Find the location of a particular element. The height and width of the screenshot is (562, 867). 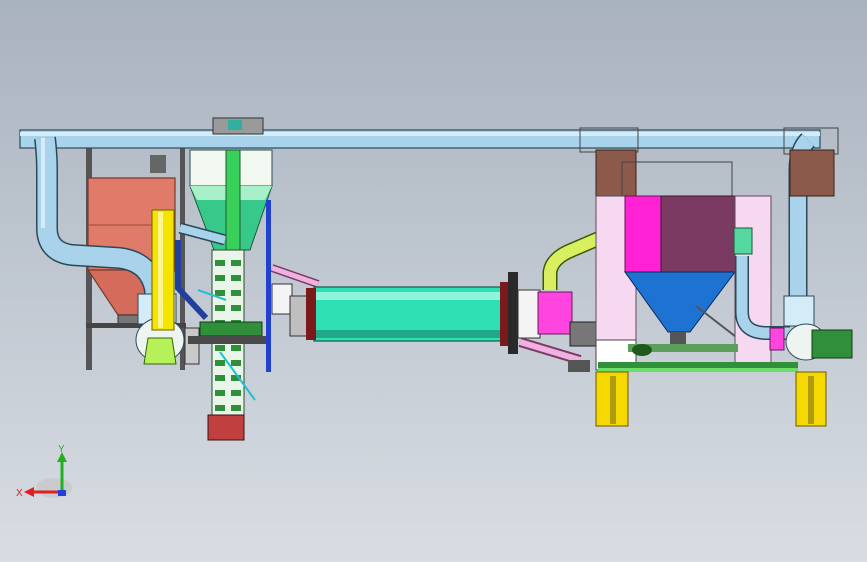

drum-inlet-chute is located at coordinates (293, 286).